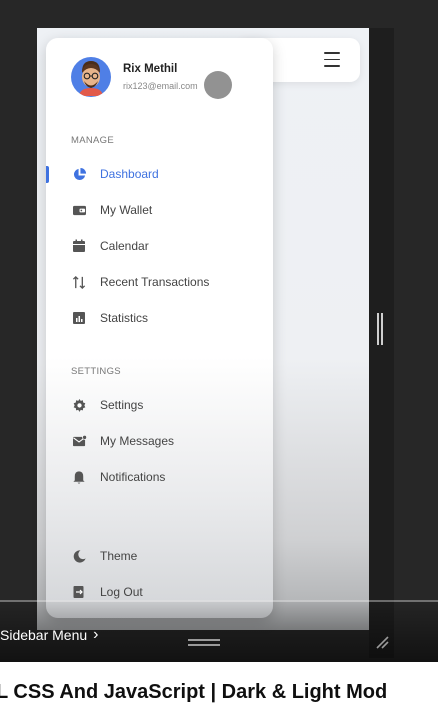  What do you see at coordinates (219, 601) in the screenshot?
I see `video-progress-bar` at bounding box center [219, 601].